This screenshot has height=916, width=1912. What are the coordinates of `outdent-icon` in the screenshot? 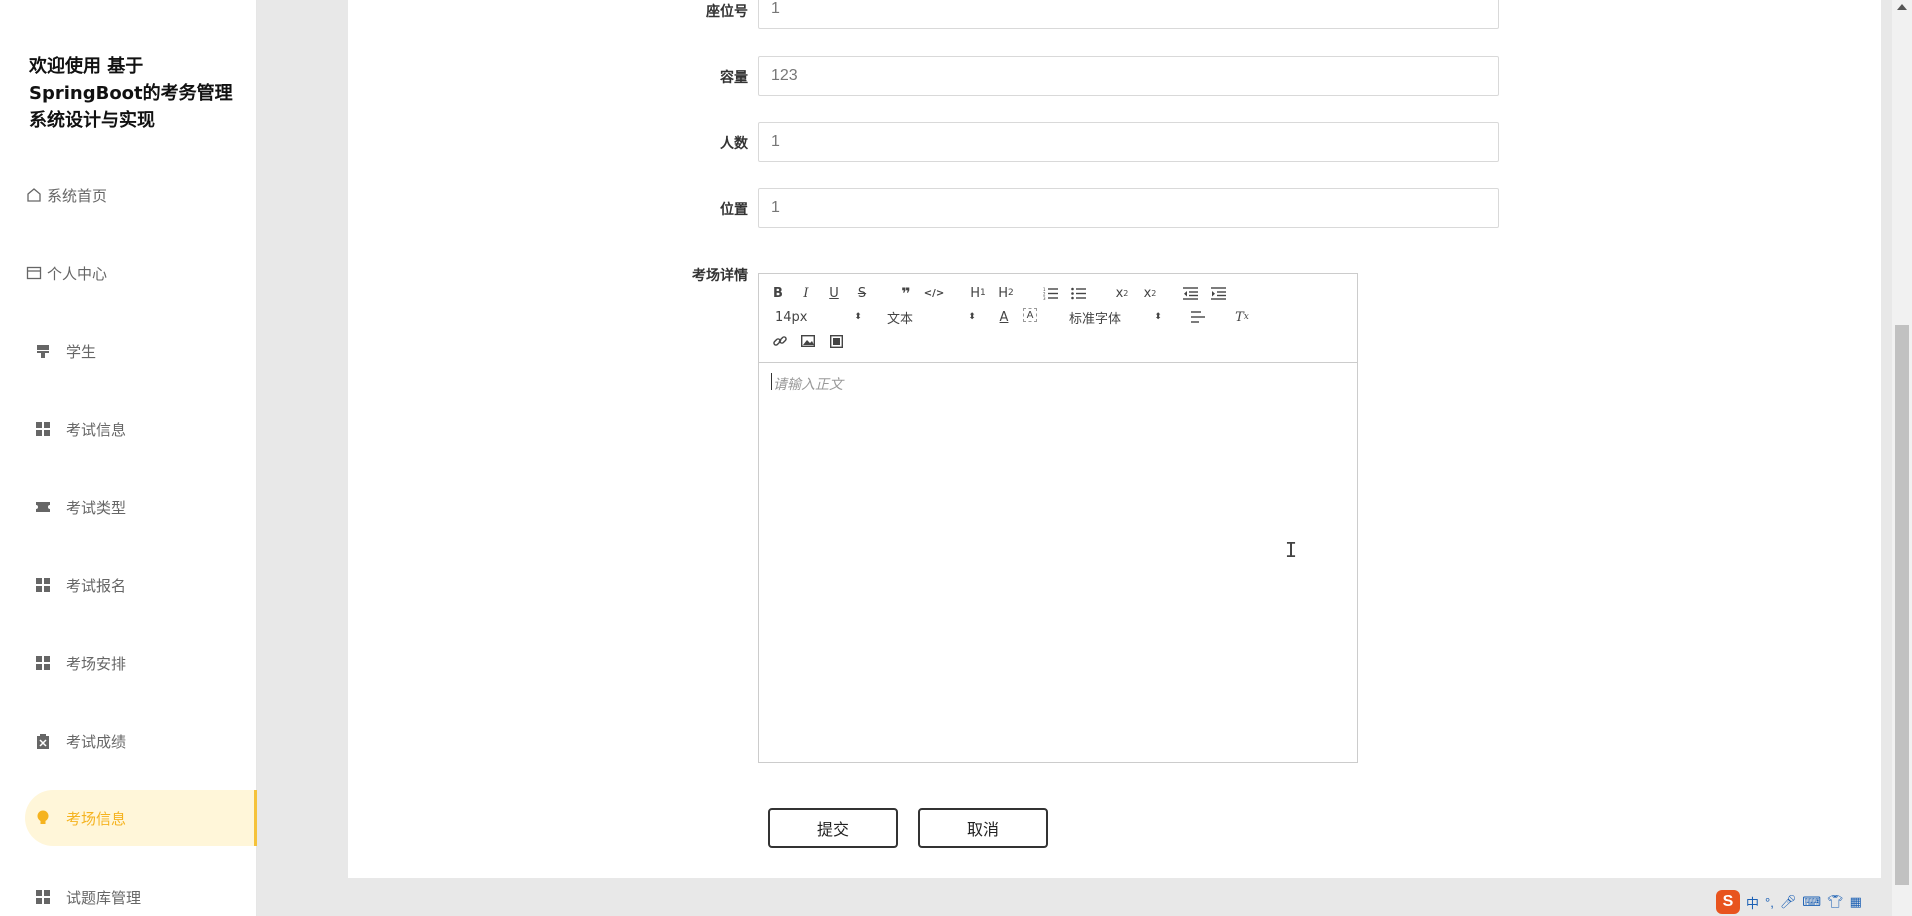 It's located at (1190, 293).